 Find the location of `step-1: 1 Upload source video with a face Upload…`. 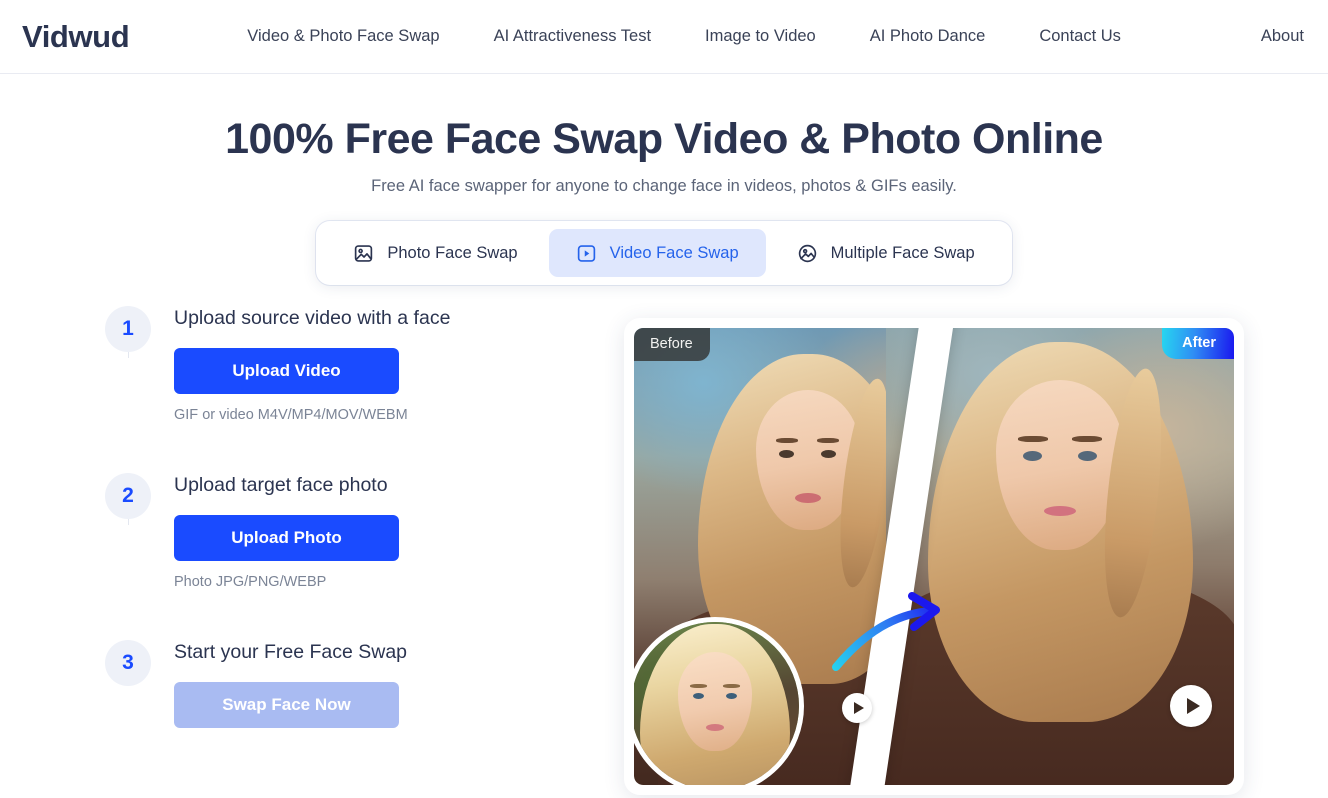

step-1: 1 Upload source video with a face Upload… is located at coordinates (351, 389).